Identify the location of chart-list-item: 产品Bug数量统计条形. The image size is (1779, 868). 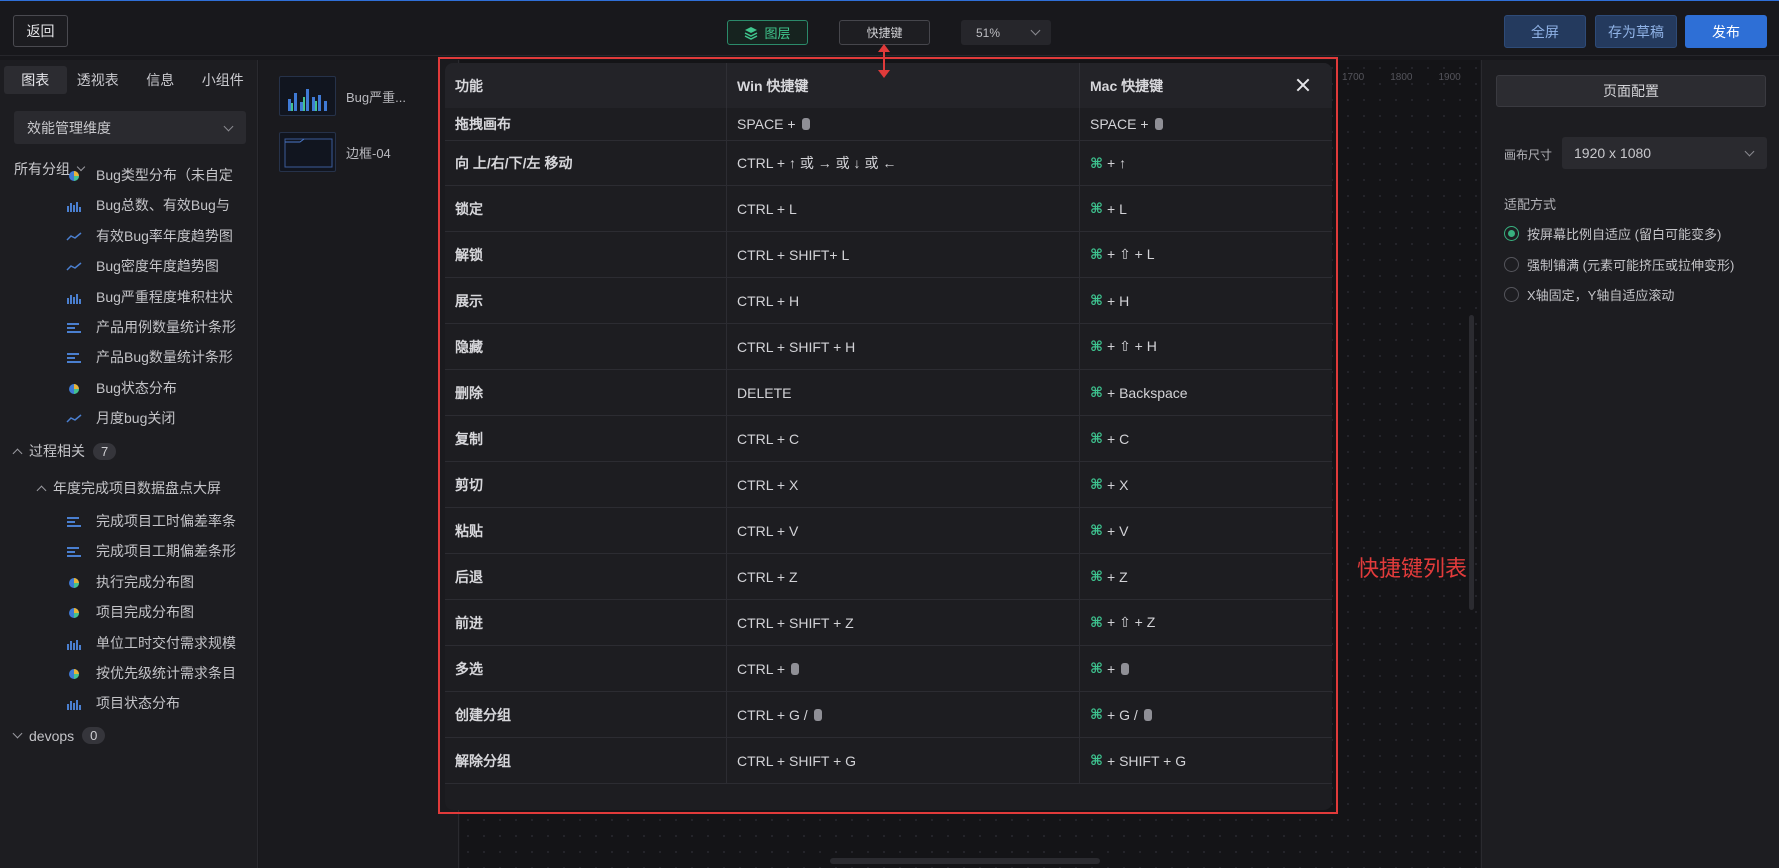
(156, 357).